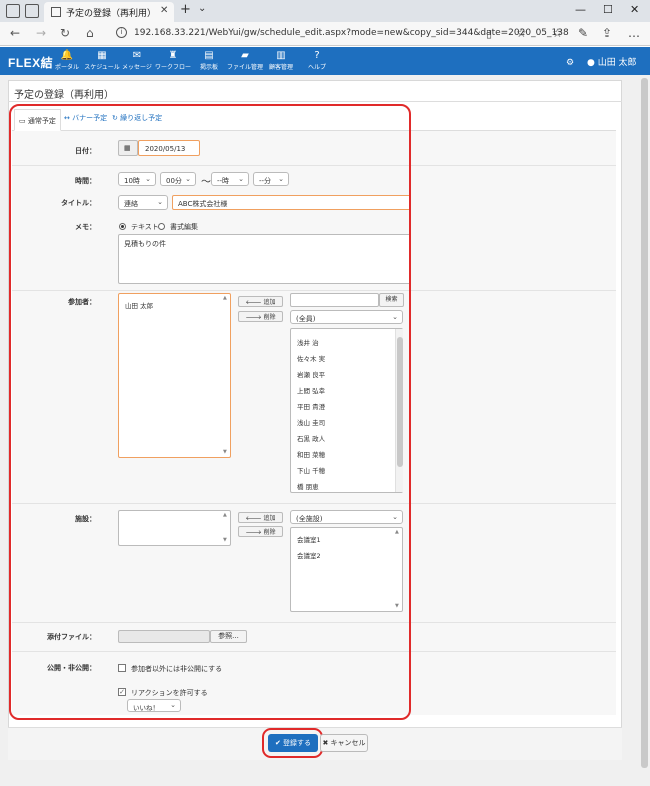 This screenshot has height=786, width=650. I want to click on participant-group-select: (全員) ⌄, so click(346, 317).